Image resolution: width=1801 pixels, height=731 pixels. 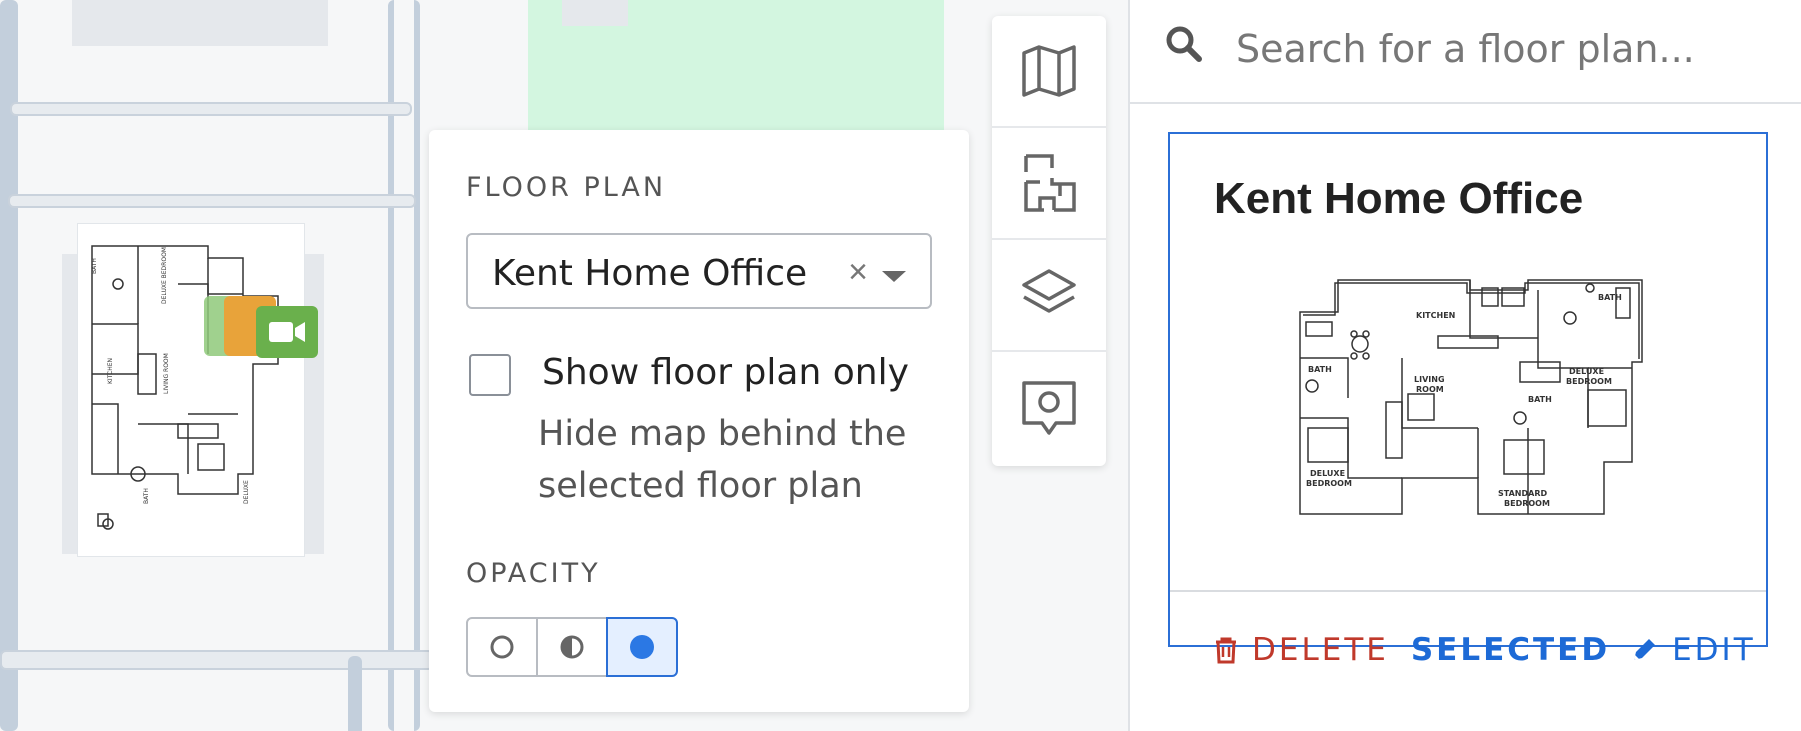 What do you see at coordinates (287, 332) in the screenshot?
I see `camera-marker-icon` at bounding box center [287, 332].